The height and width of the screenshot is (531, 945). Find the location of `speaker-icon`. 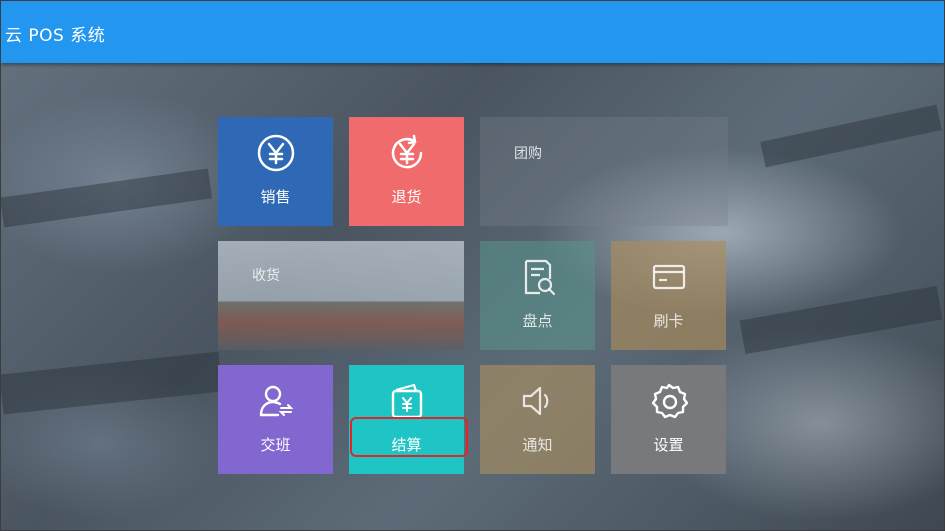

speaker-icon is located at coordinates (538, 401).